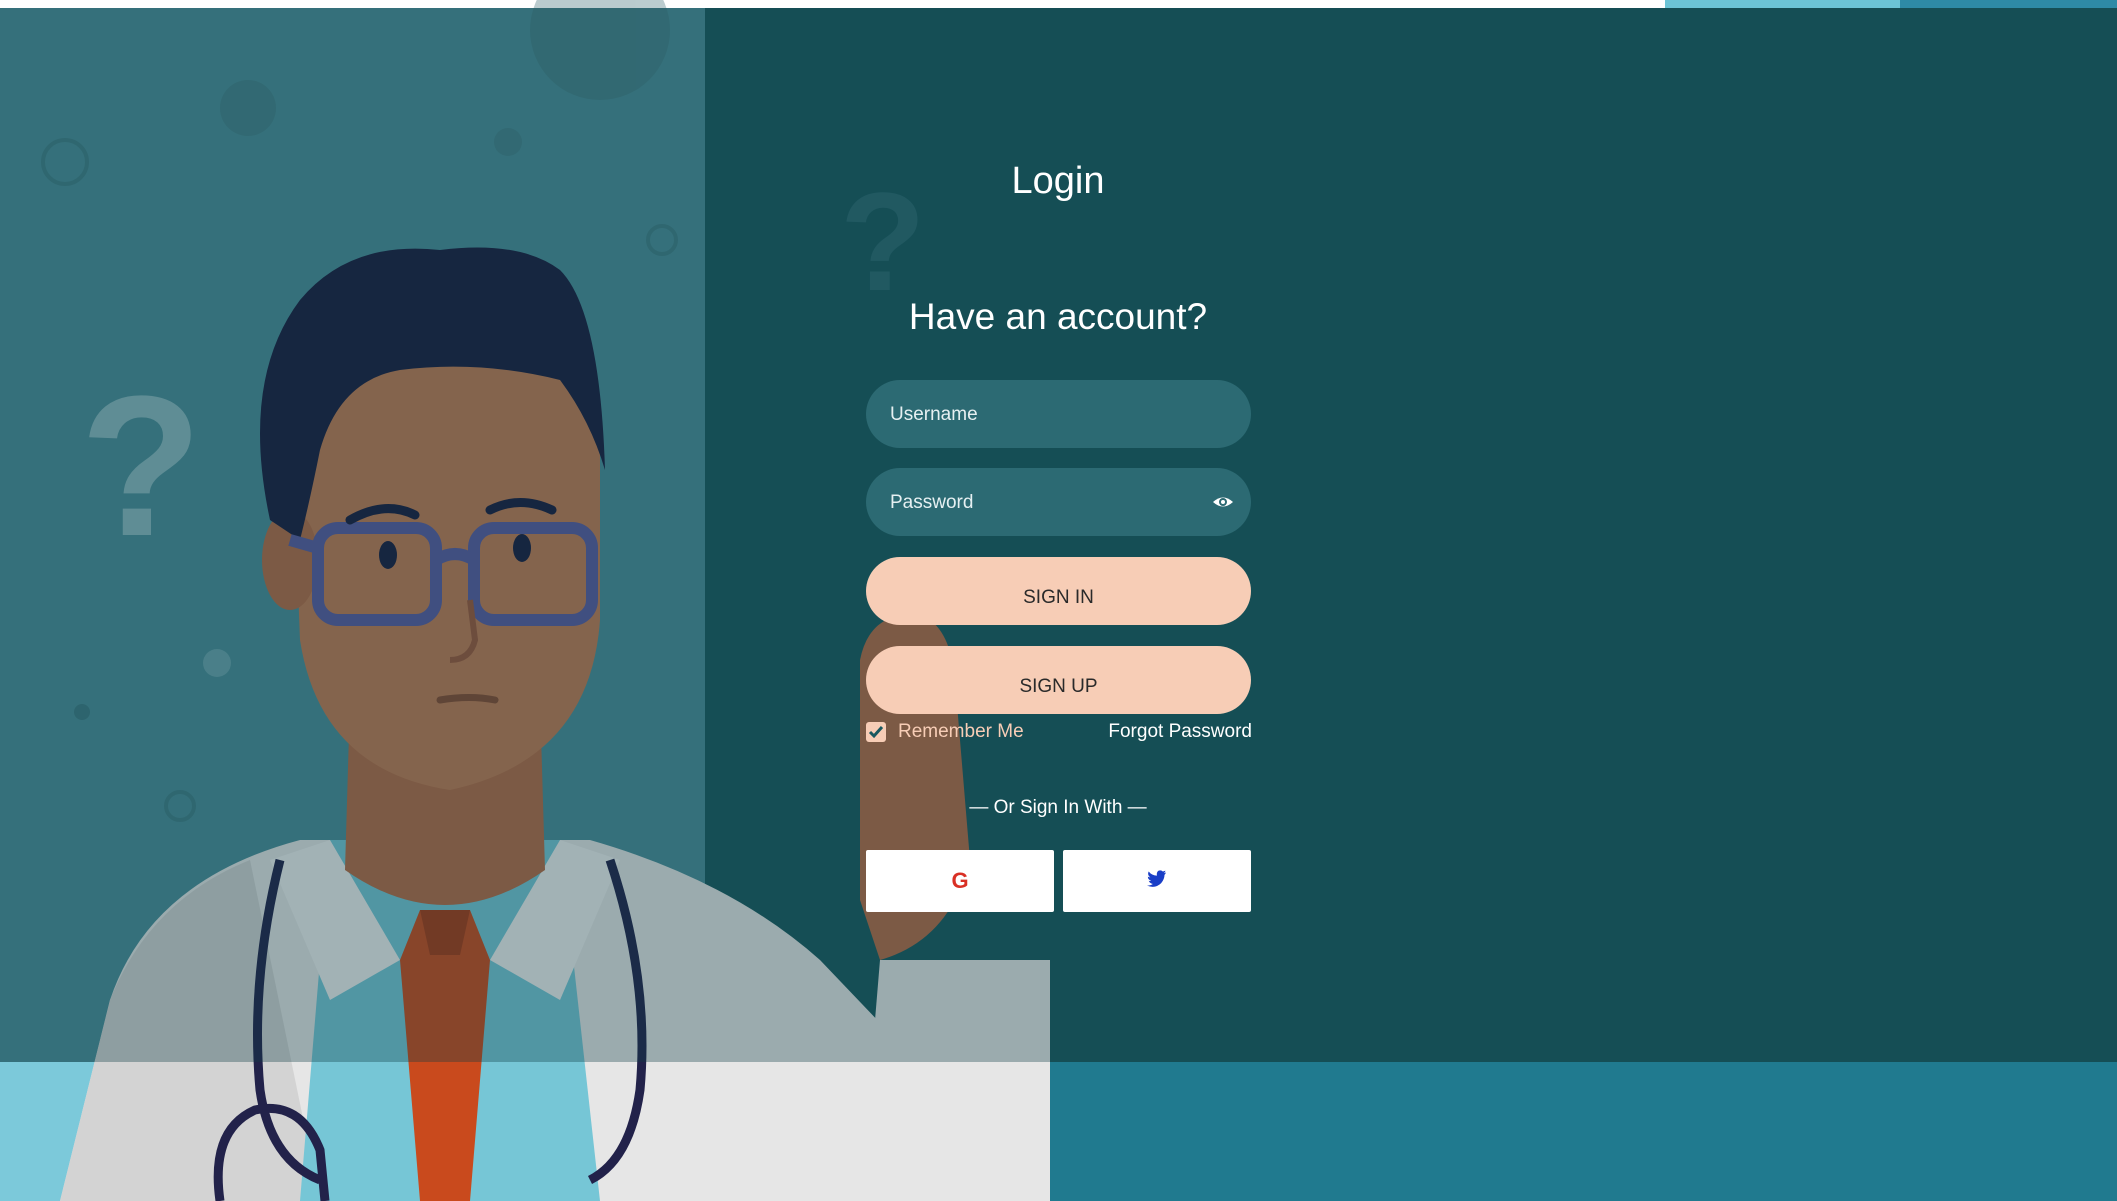 The image size is (2117, 1201). What do you see at coordinates (1171, 732) in the screenshot?
I see `forgot-password-link: Forgot Password` at bounding box center [1171, 732].